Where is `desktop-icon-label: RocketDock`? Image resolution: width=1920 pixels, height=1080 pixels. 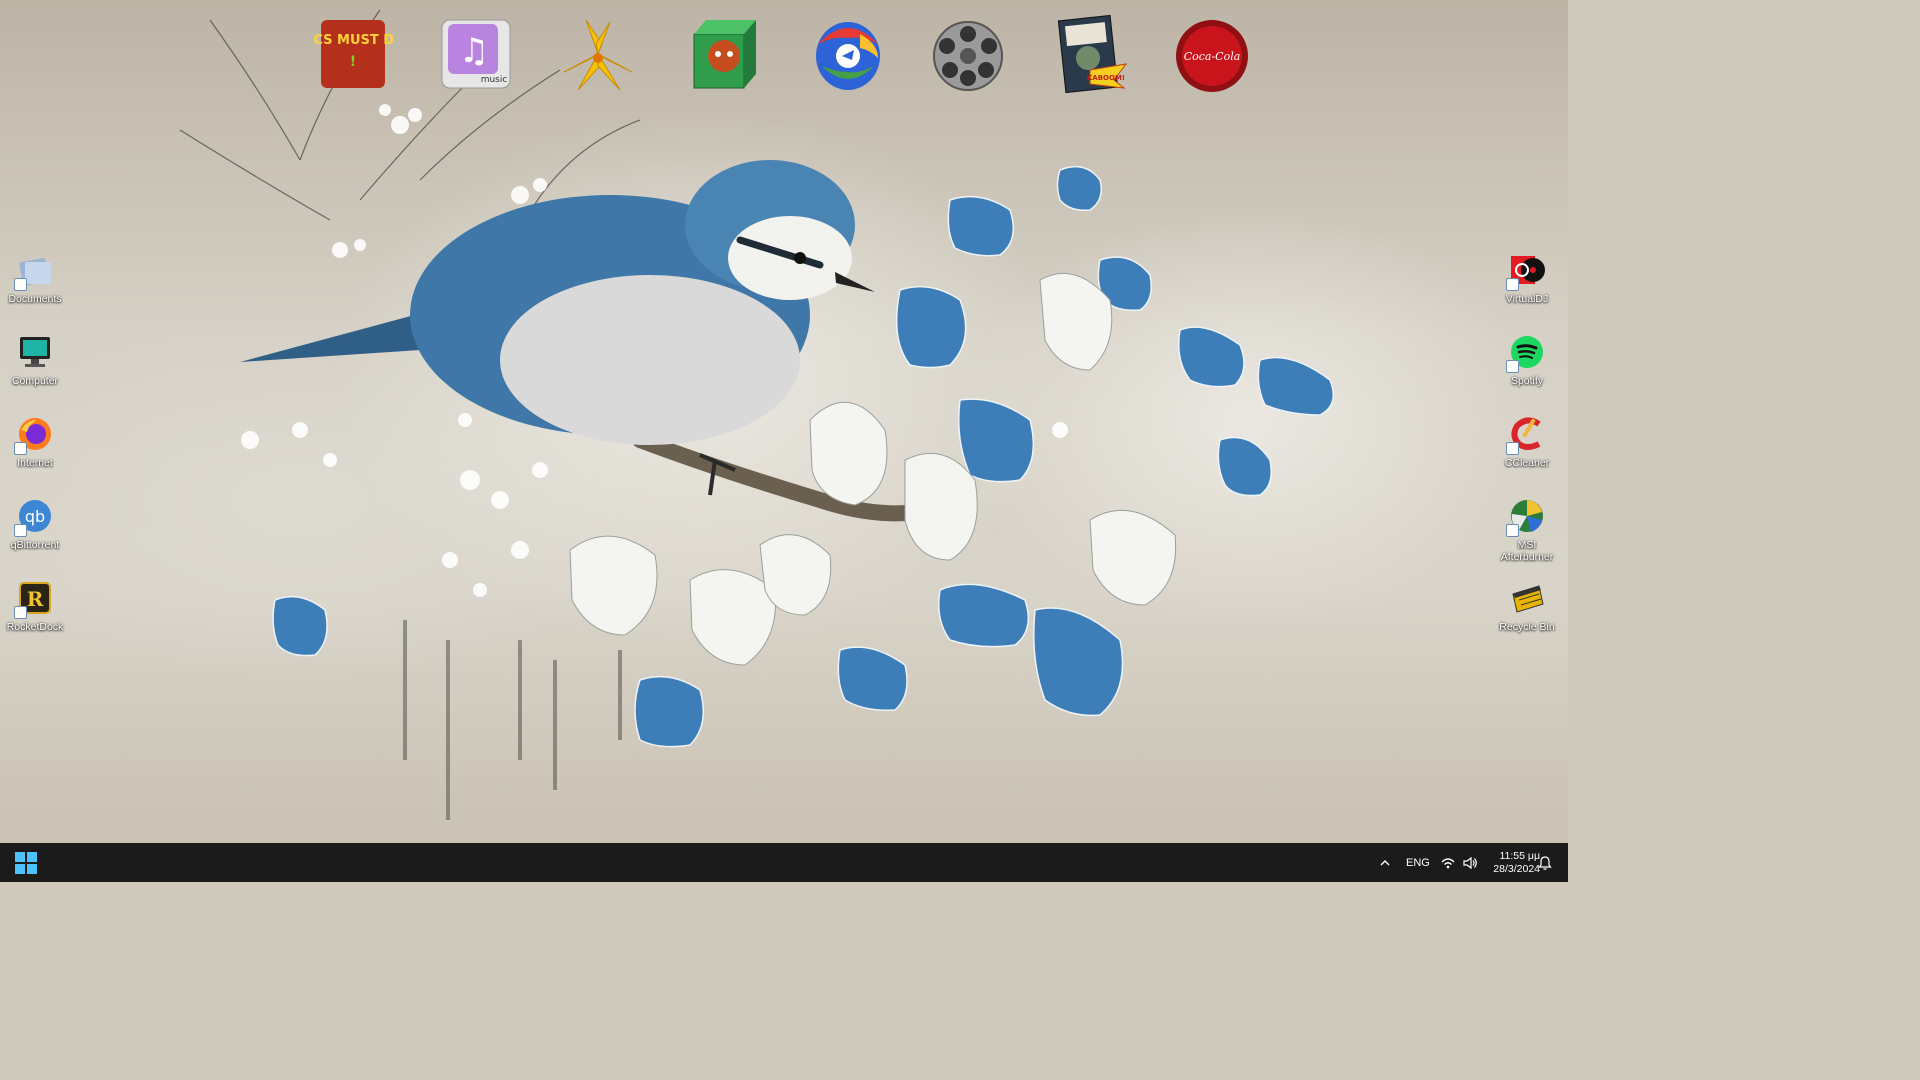 desktop-icon-label: RocketDock is located at coordinates (35, 627).